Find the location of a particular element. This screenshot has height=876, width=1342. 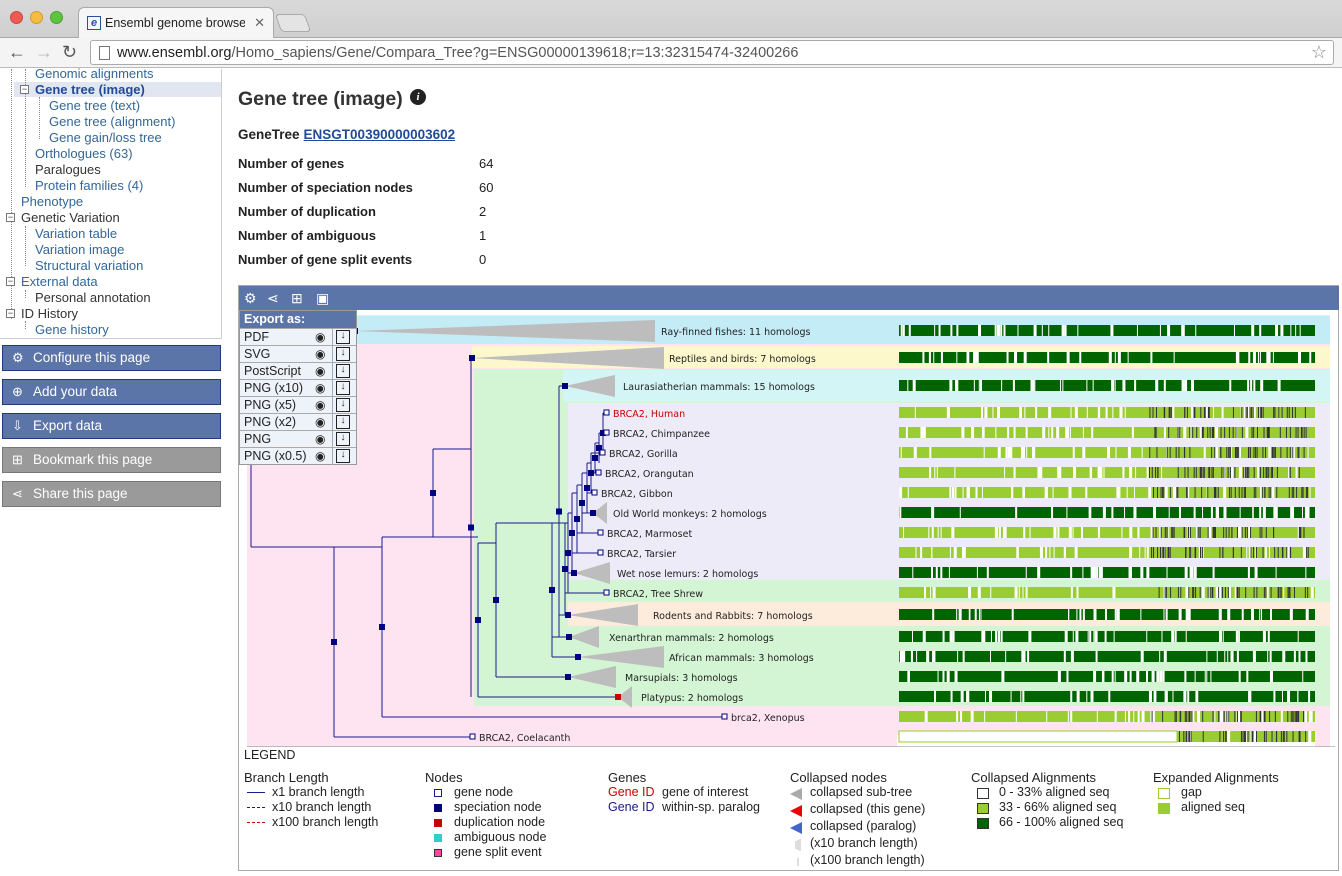

legend-collapsed-item: (x10 branch length) is located at coordinates (864, 843).